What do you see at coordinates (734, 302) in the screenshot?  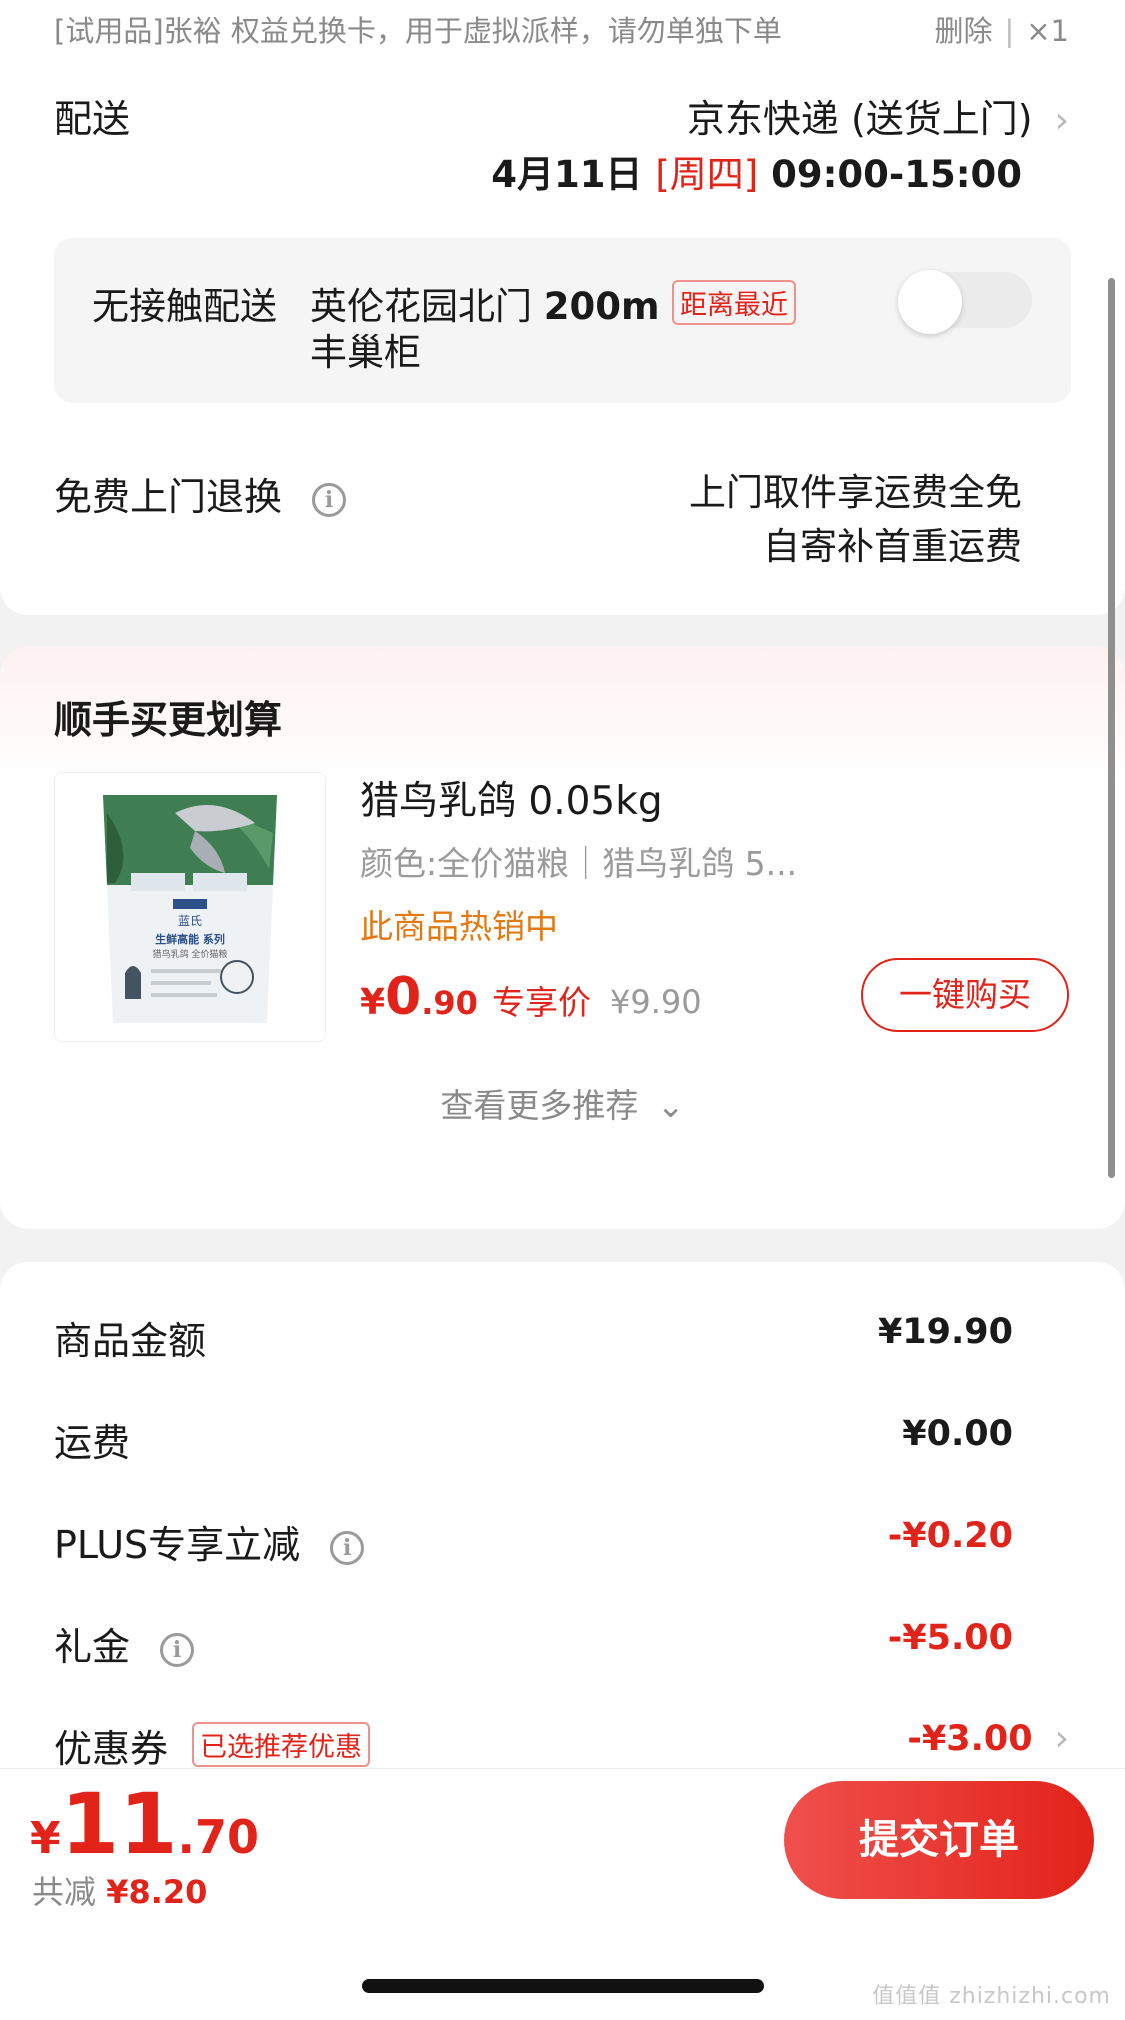 I see `nearest-tag: 距离最近` at bounding box center [734, 302].